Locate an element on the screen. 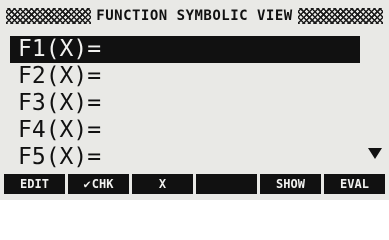 Image resolution: width=389 pixels, height=240 pixels. eval-softkey-label: EVAL is located at coordinates (354, 184).